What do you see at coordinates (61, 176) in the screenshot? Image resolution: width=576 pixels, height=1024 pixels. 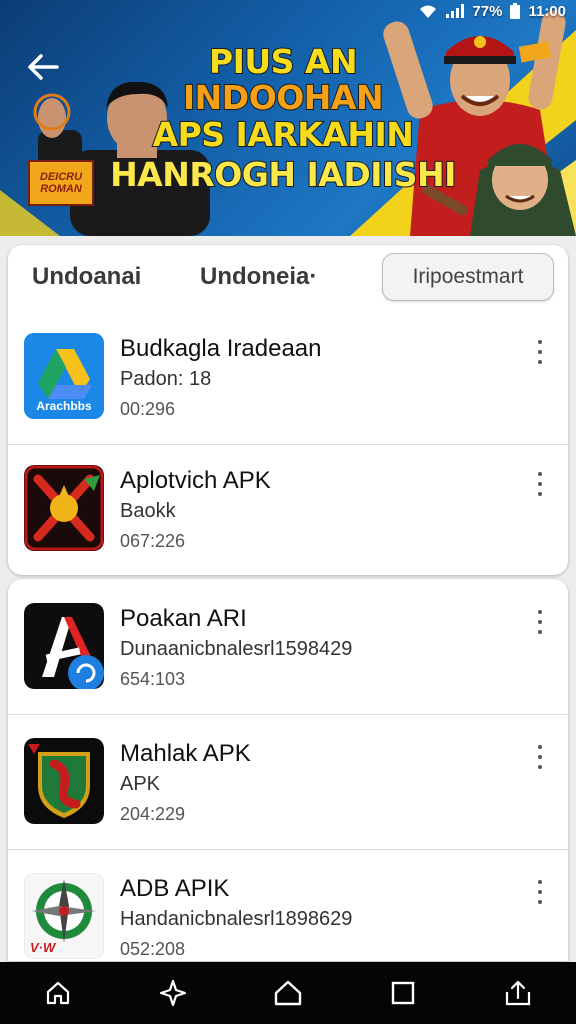 I see `badge-line1: DEICRU` at bounding box center [61, 176].